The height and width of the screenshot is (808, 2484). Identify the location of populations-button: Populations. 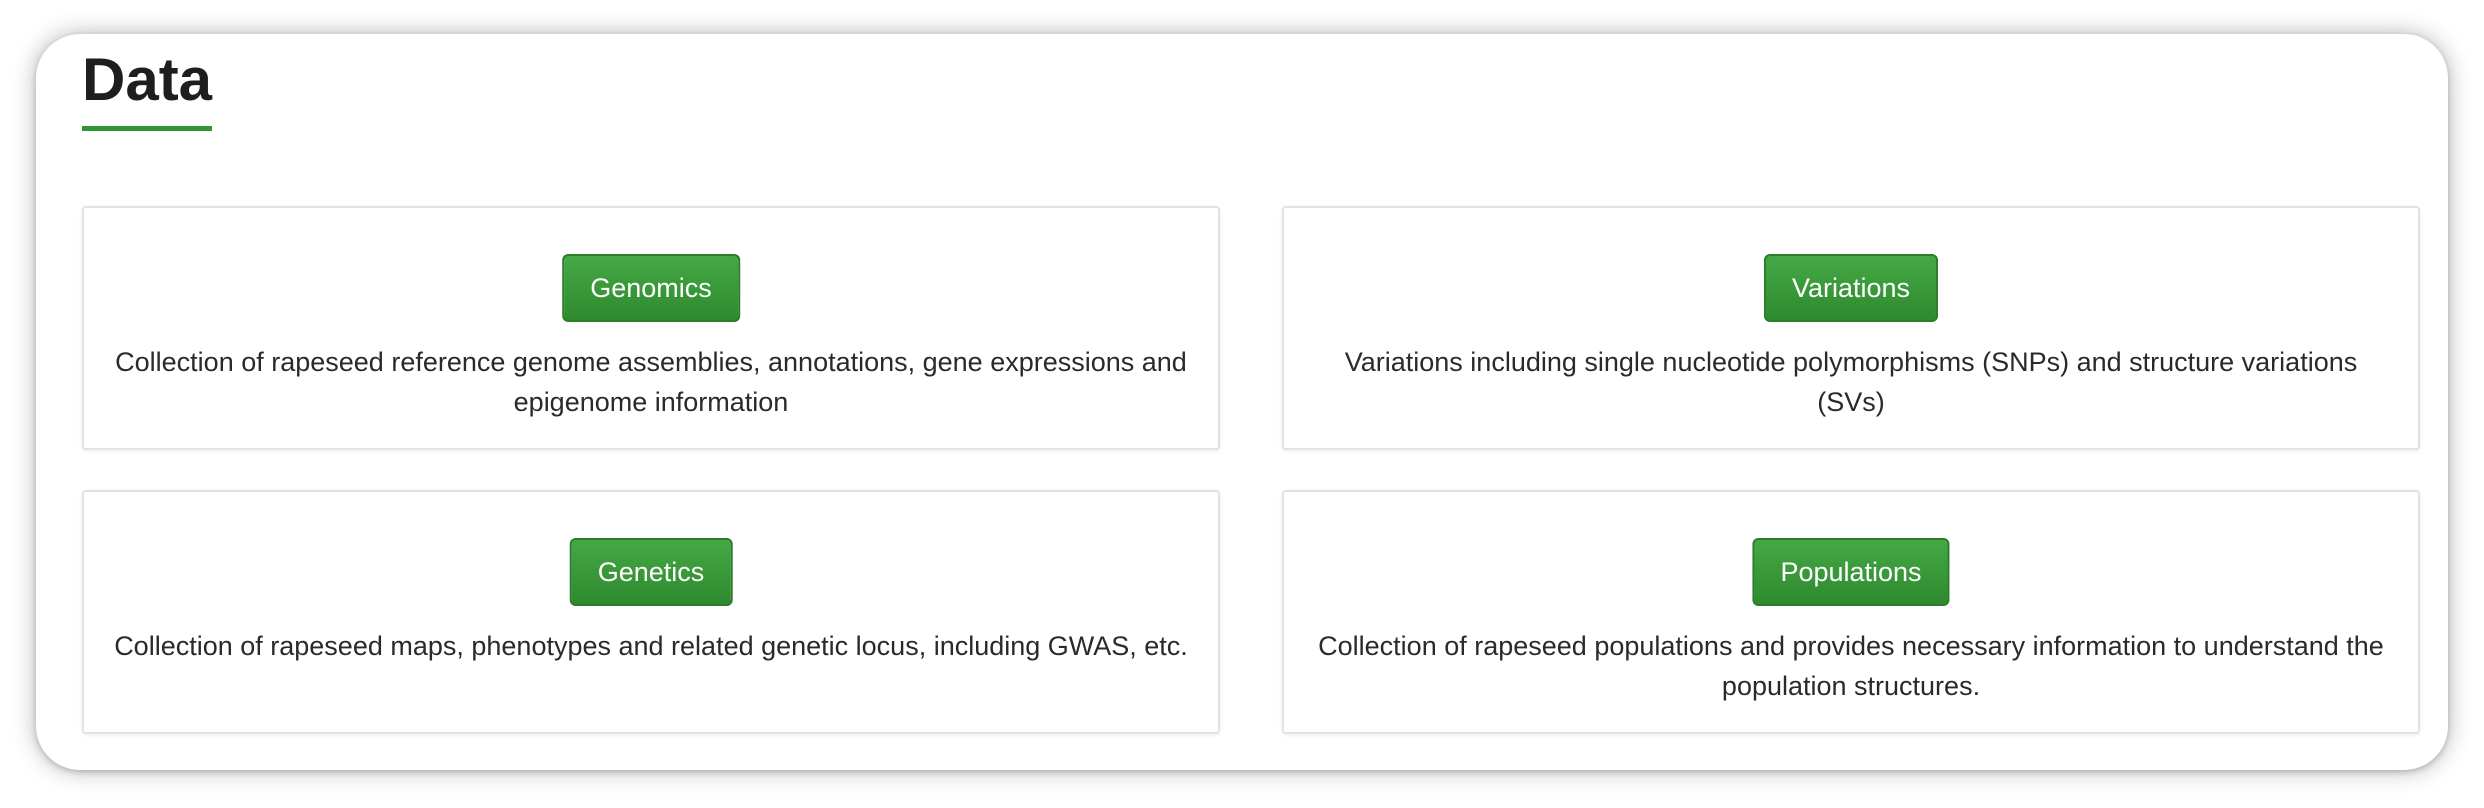
(1851, 572).